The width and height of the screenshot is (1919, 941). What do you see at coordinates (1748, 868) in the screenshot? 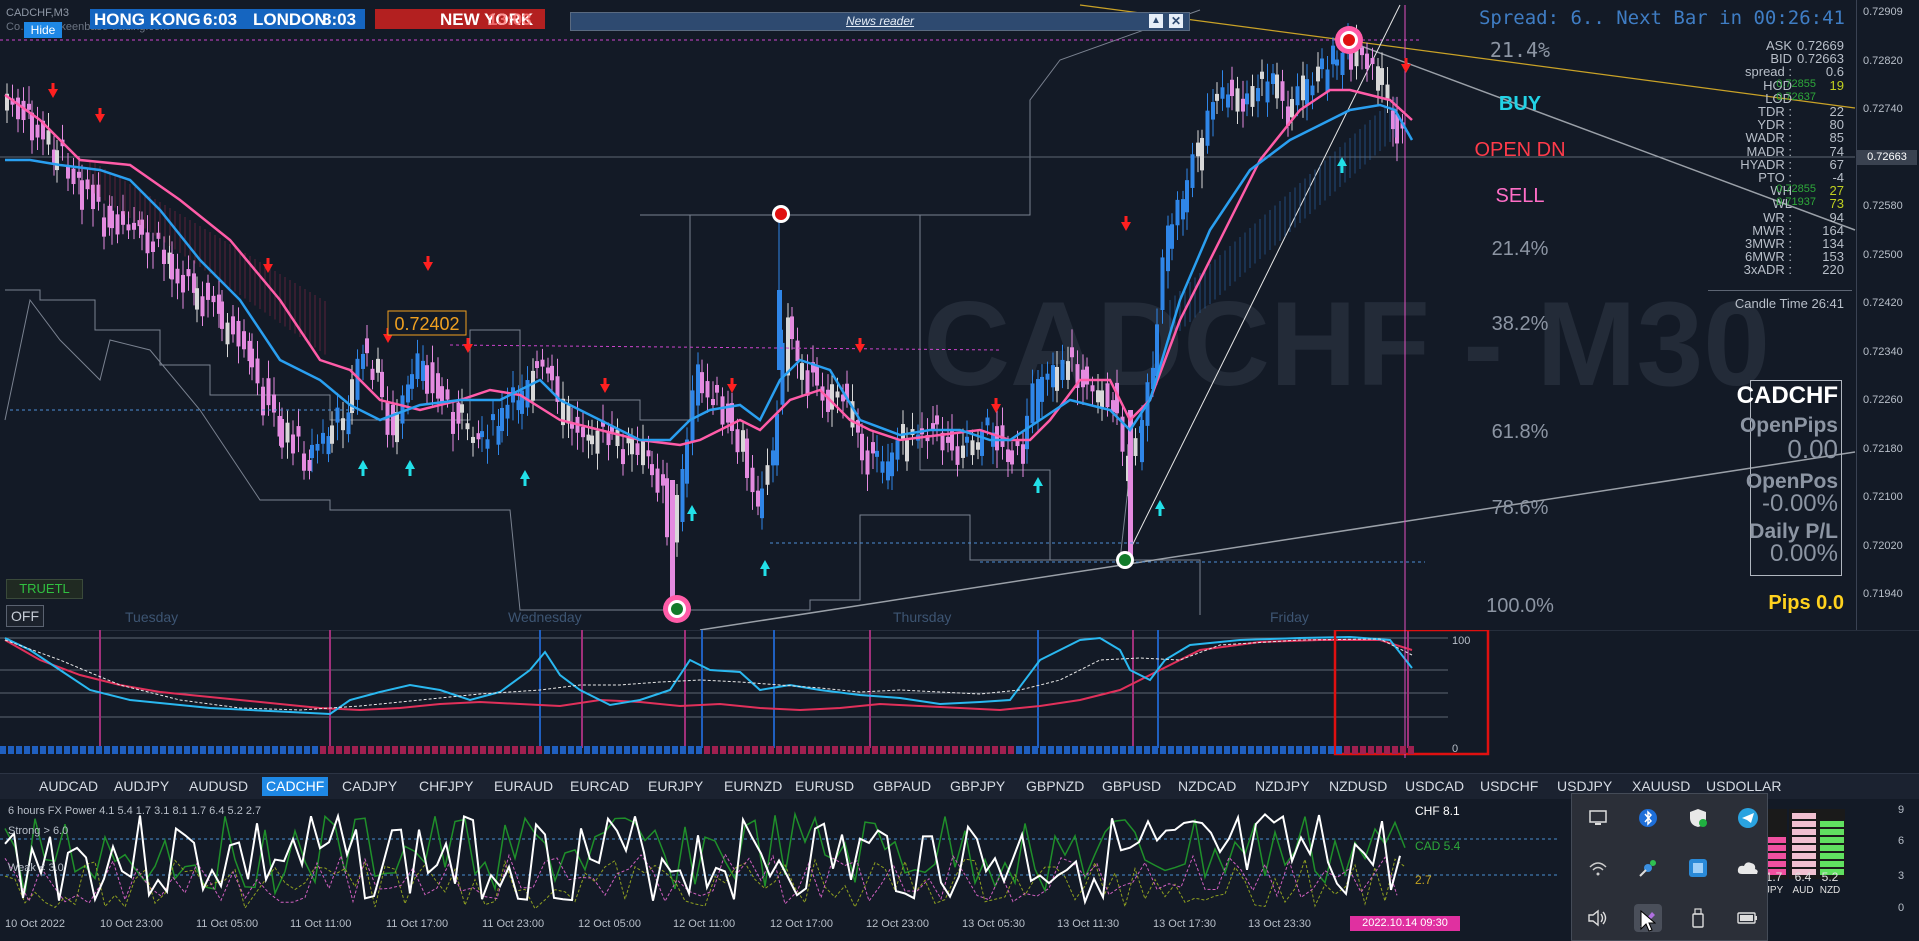
I see `cloud-icon` at bounding box center [1748, 868].